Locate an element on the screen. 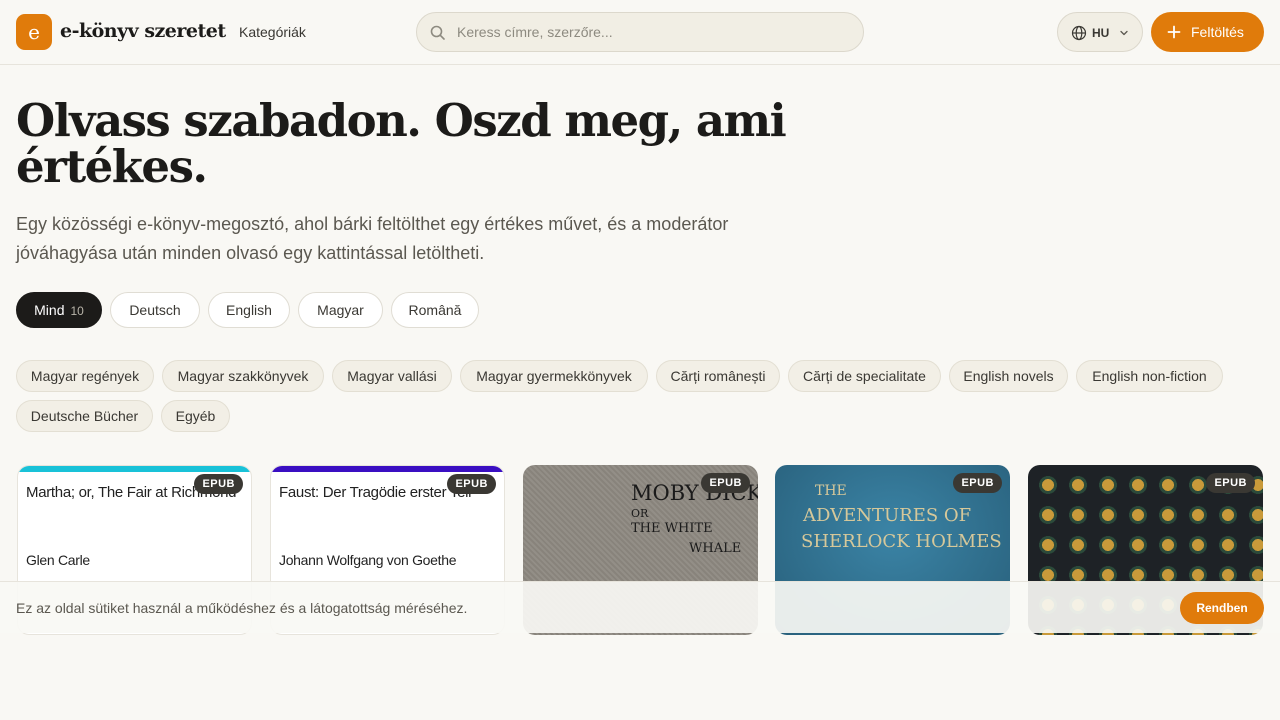 This screenshot has height=720, width=1280. filter-pill-label: Magyar is located at coordinates (340, 310).